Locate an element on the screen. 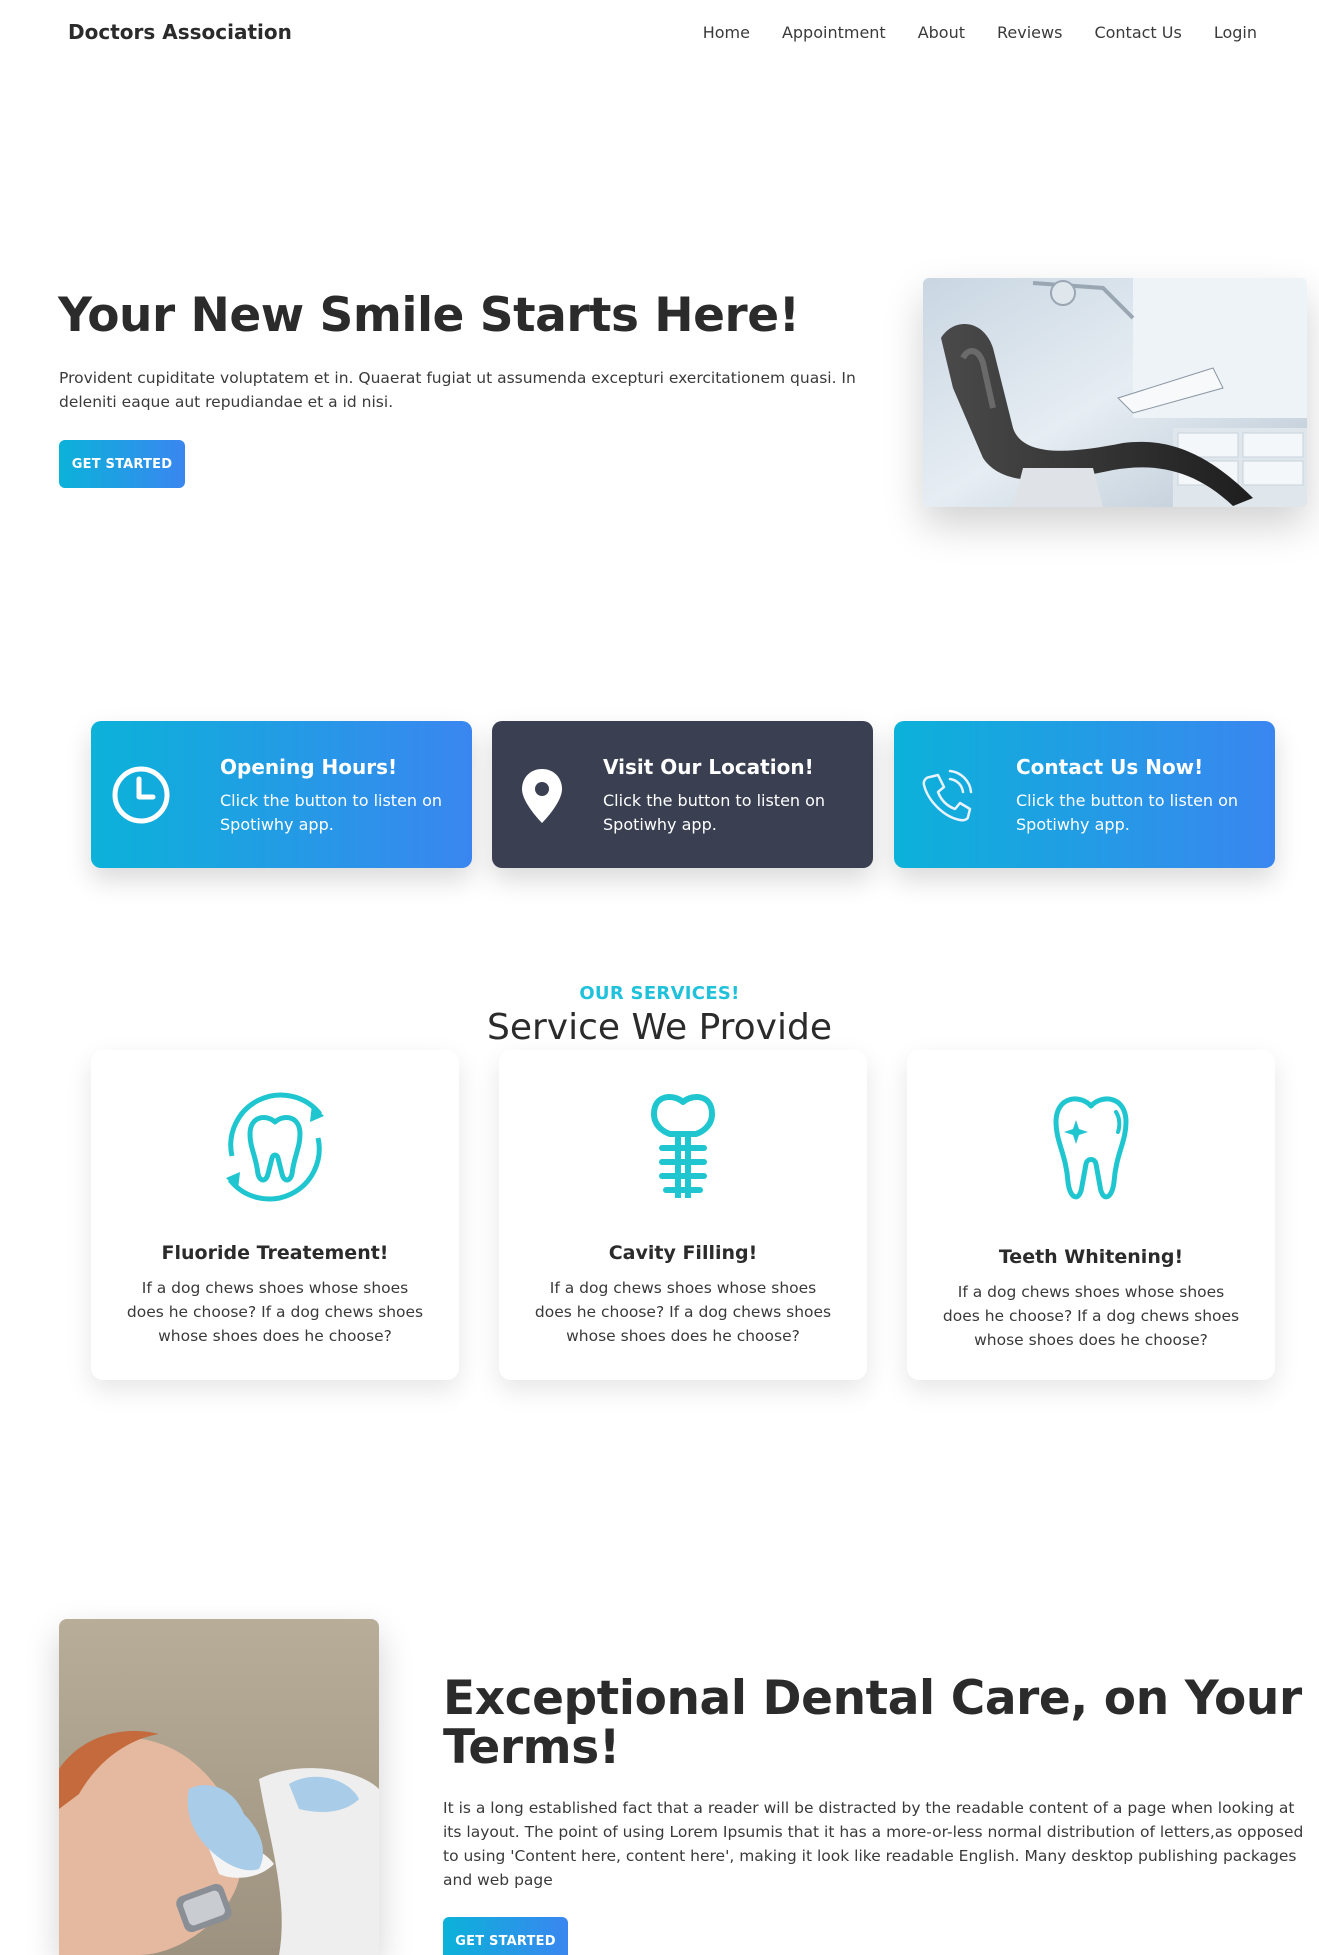 Image resolution: width=1319 pixels, height=1955 pixels. service-title-whitening: Teeth Whitening! is located at coordinates (1091, 1257).